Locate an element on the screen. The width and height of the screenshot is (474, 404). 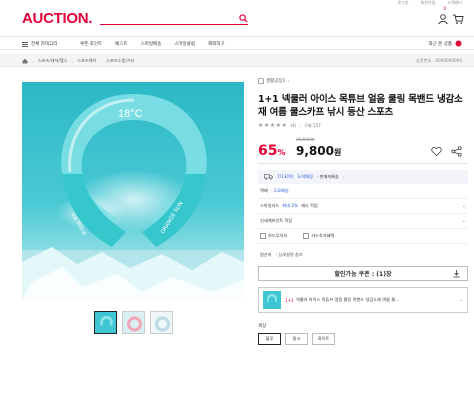
heart-icon is located at coordinates (436, 151).